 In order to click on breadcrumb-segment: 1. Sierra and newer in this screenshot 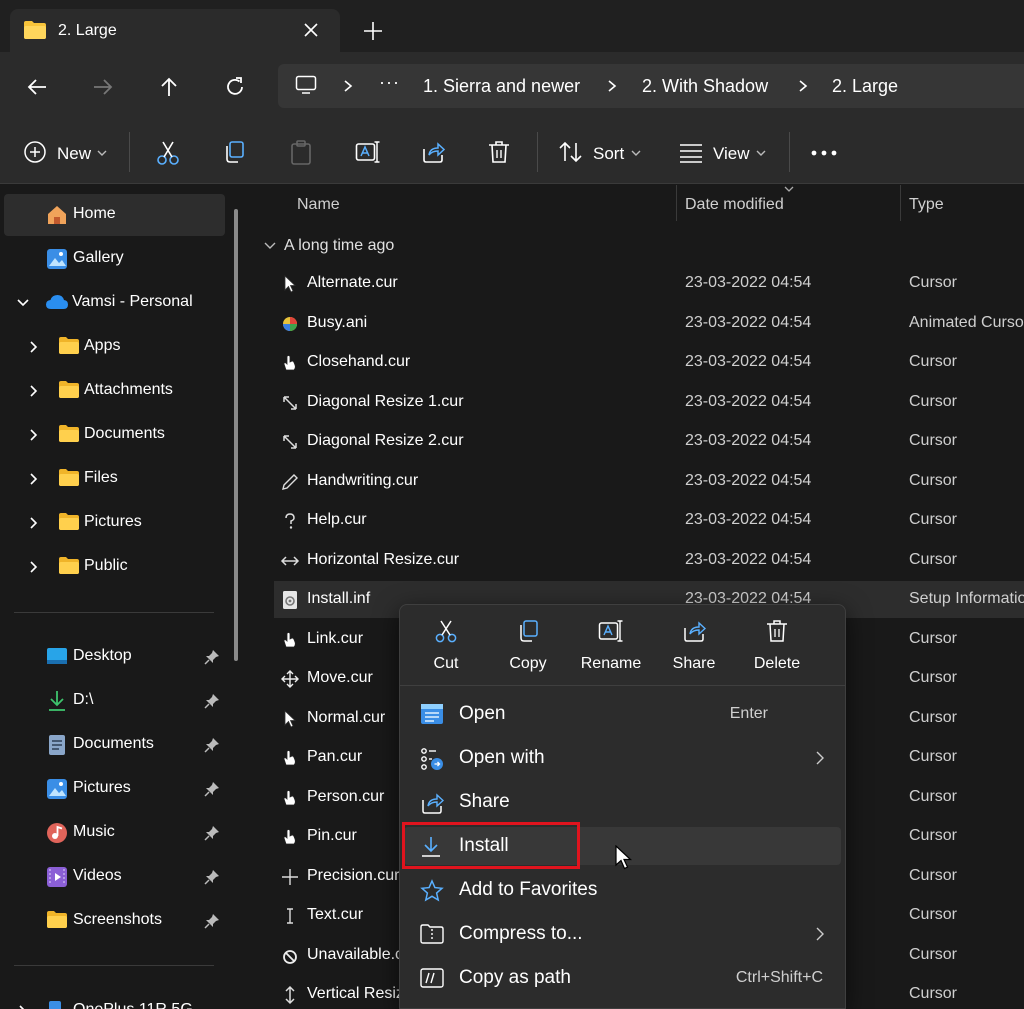, I will do `click(501, 86)`.